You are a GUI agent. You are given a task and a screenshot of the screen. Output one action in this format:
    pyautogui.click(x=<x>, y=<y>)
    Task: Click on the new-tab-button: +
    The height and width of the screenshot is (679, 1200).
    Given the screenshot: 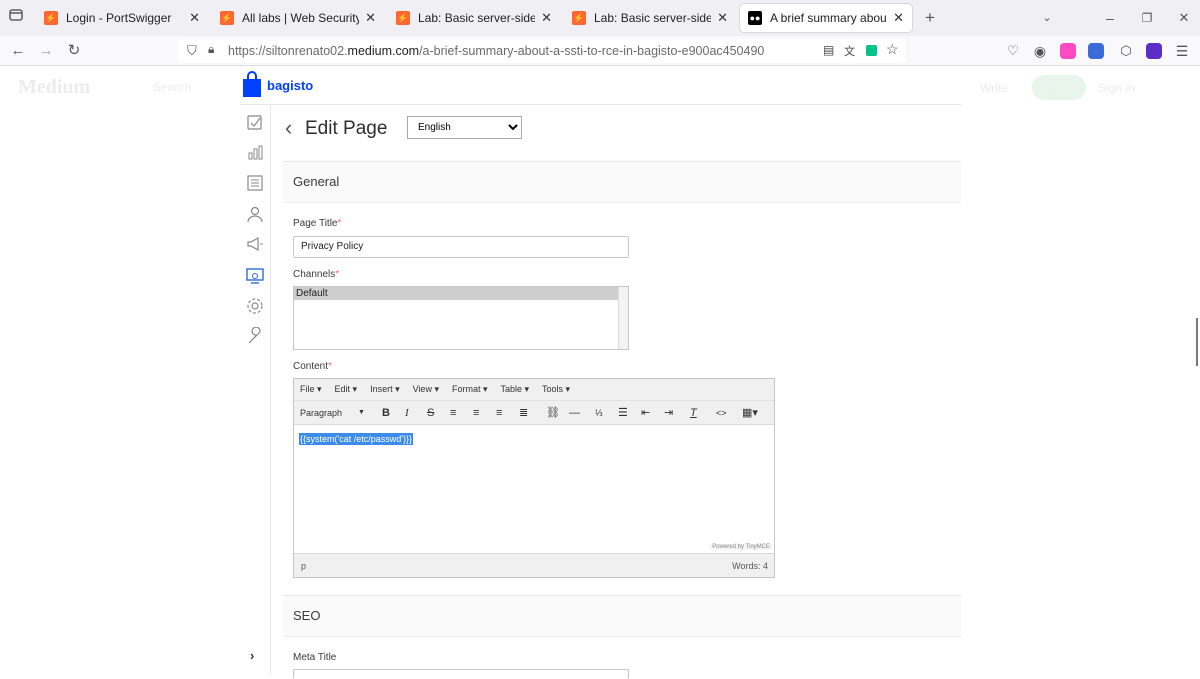 What is the action you would take?
    pyautogui.click(x=930, y=18)
    